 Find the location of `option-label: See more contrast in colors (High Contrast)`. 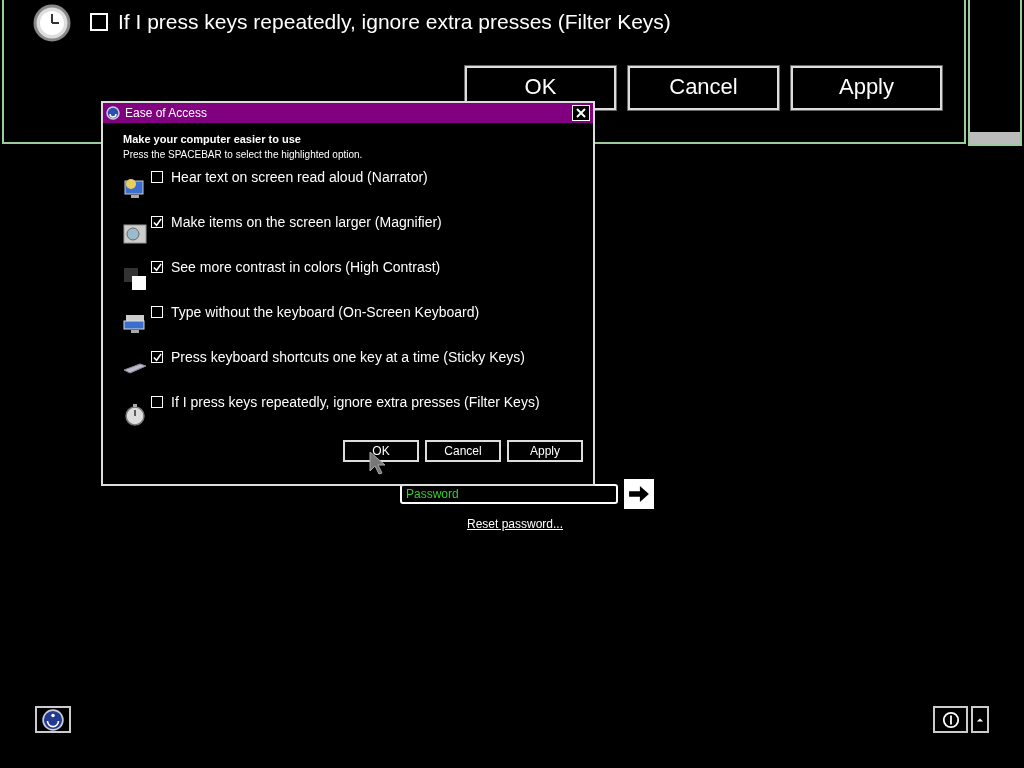

option-label: See more contrast in colors (High Contrast) is located at coordinates (306, 267).